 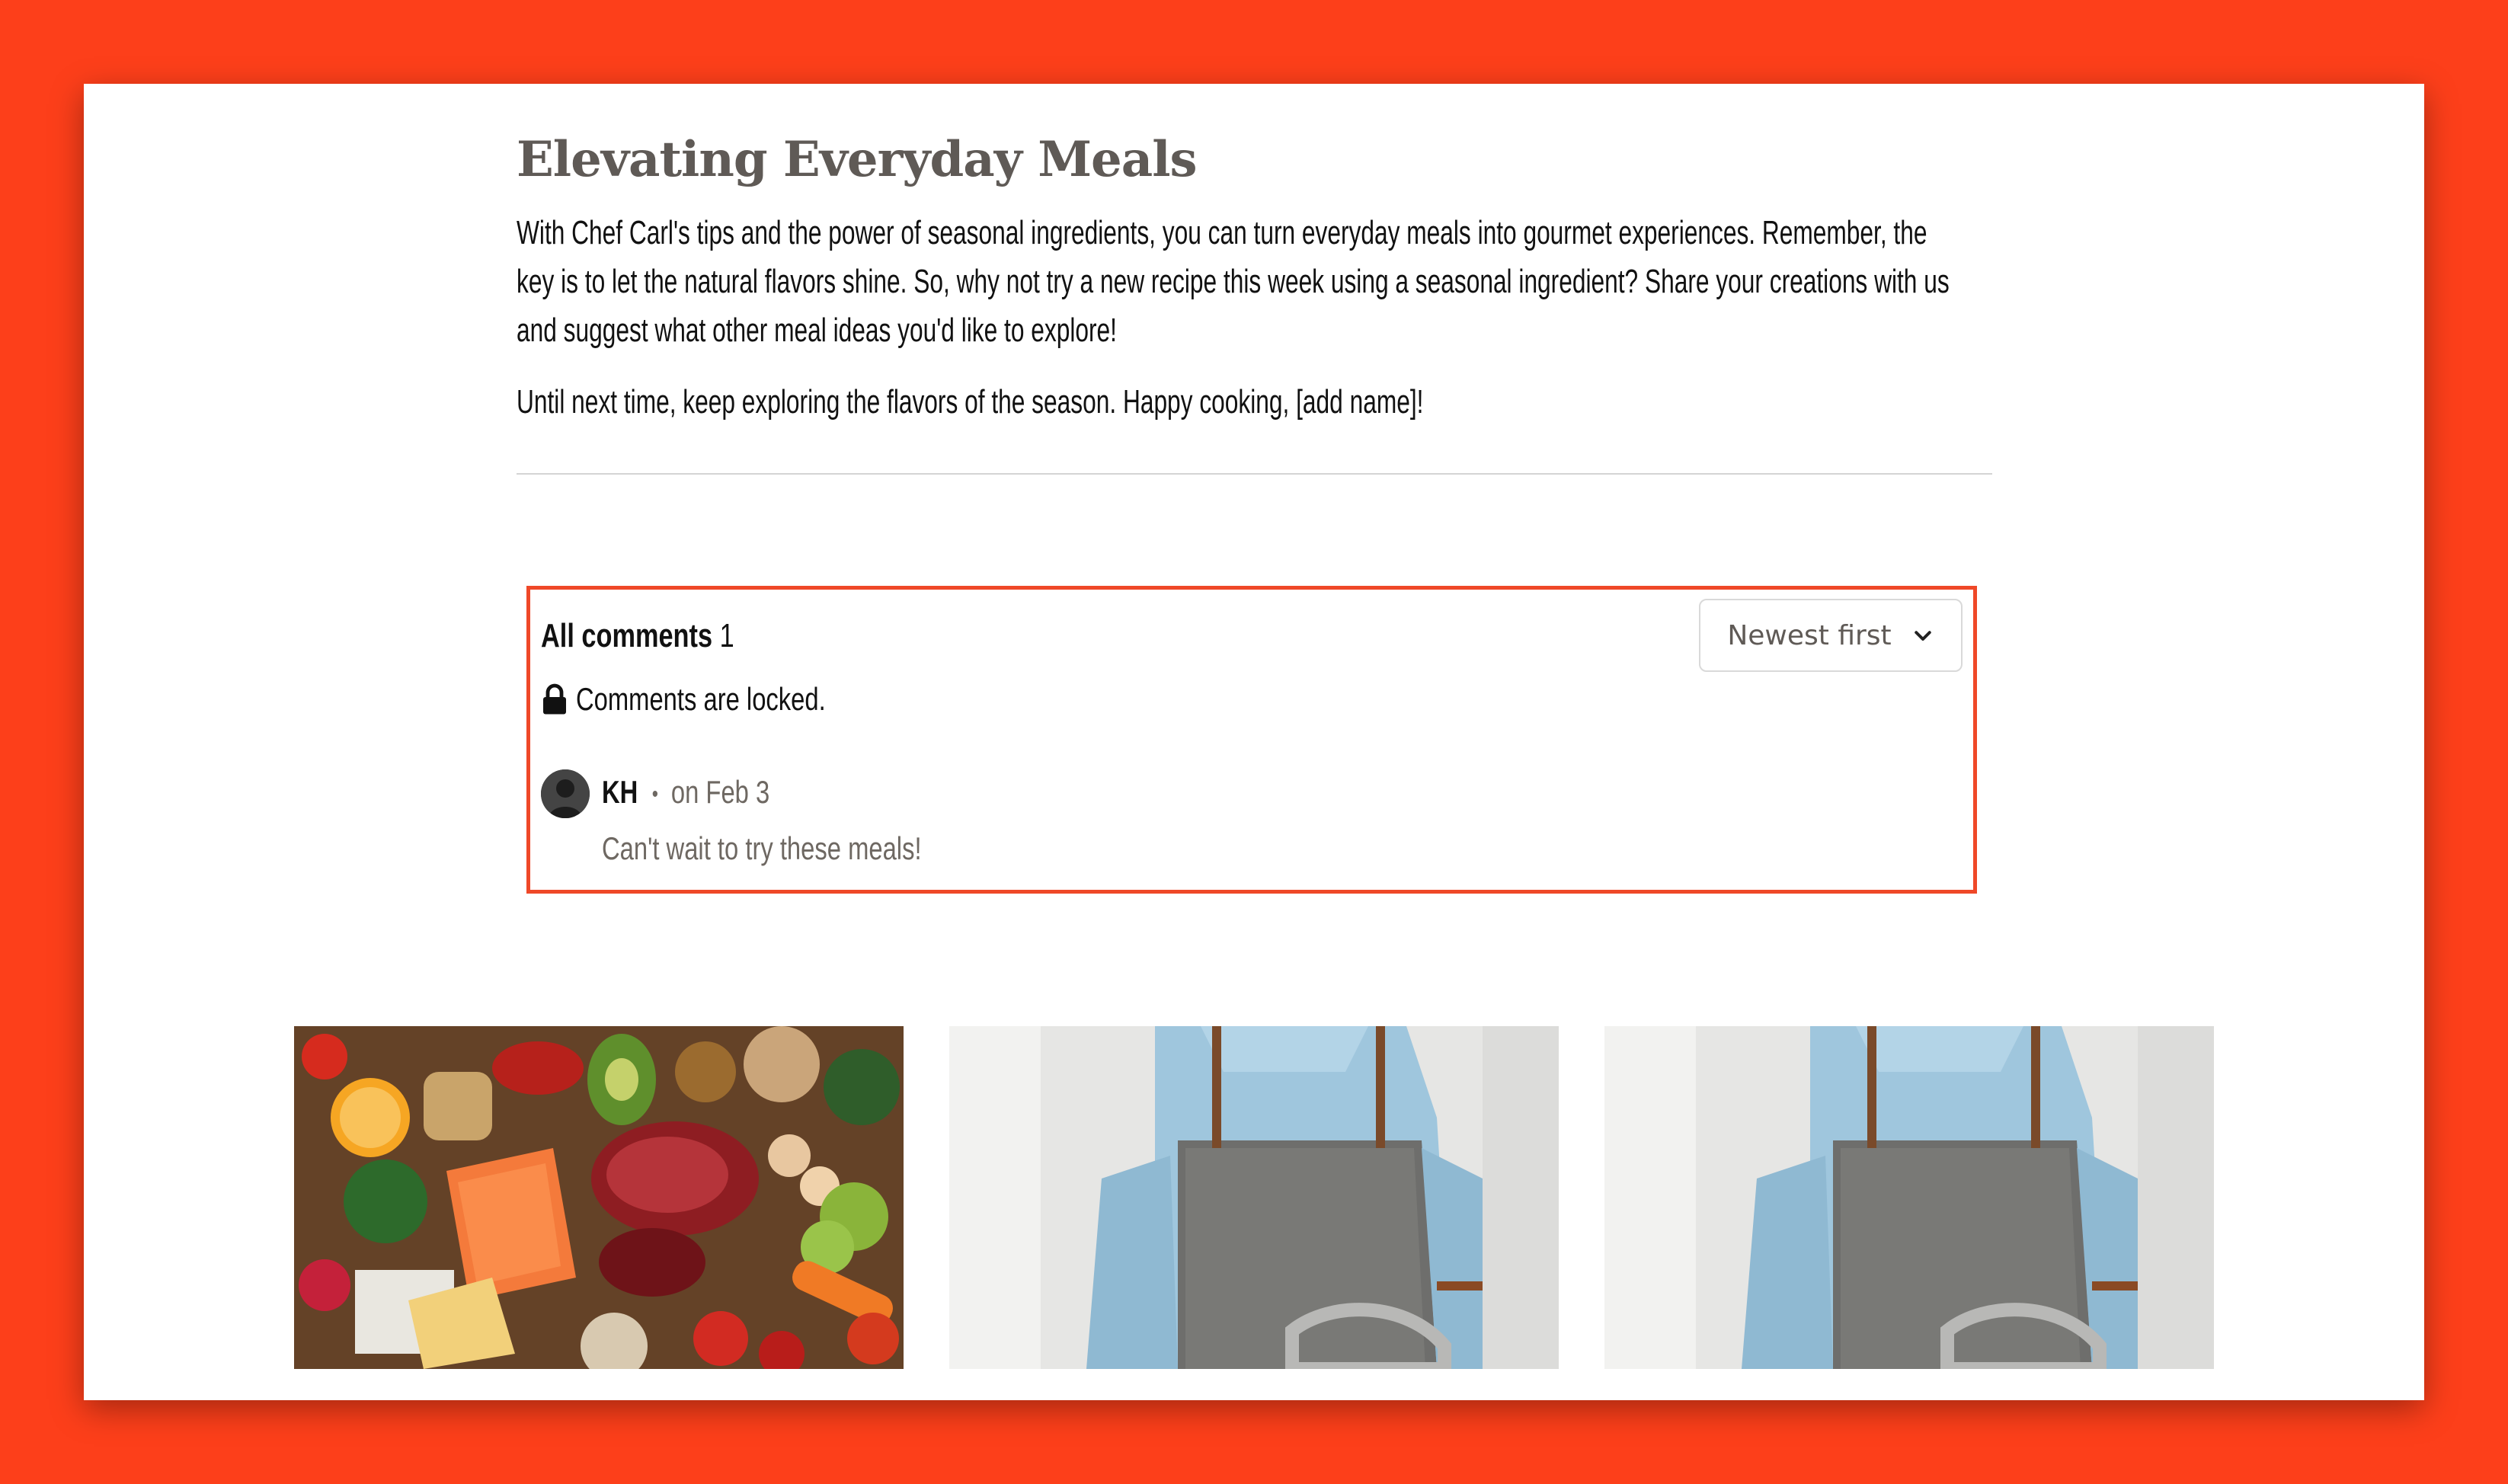 I want to click on section-heading: Elevating Everyday Meals, so click(x=858, y=159).